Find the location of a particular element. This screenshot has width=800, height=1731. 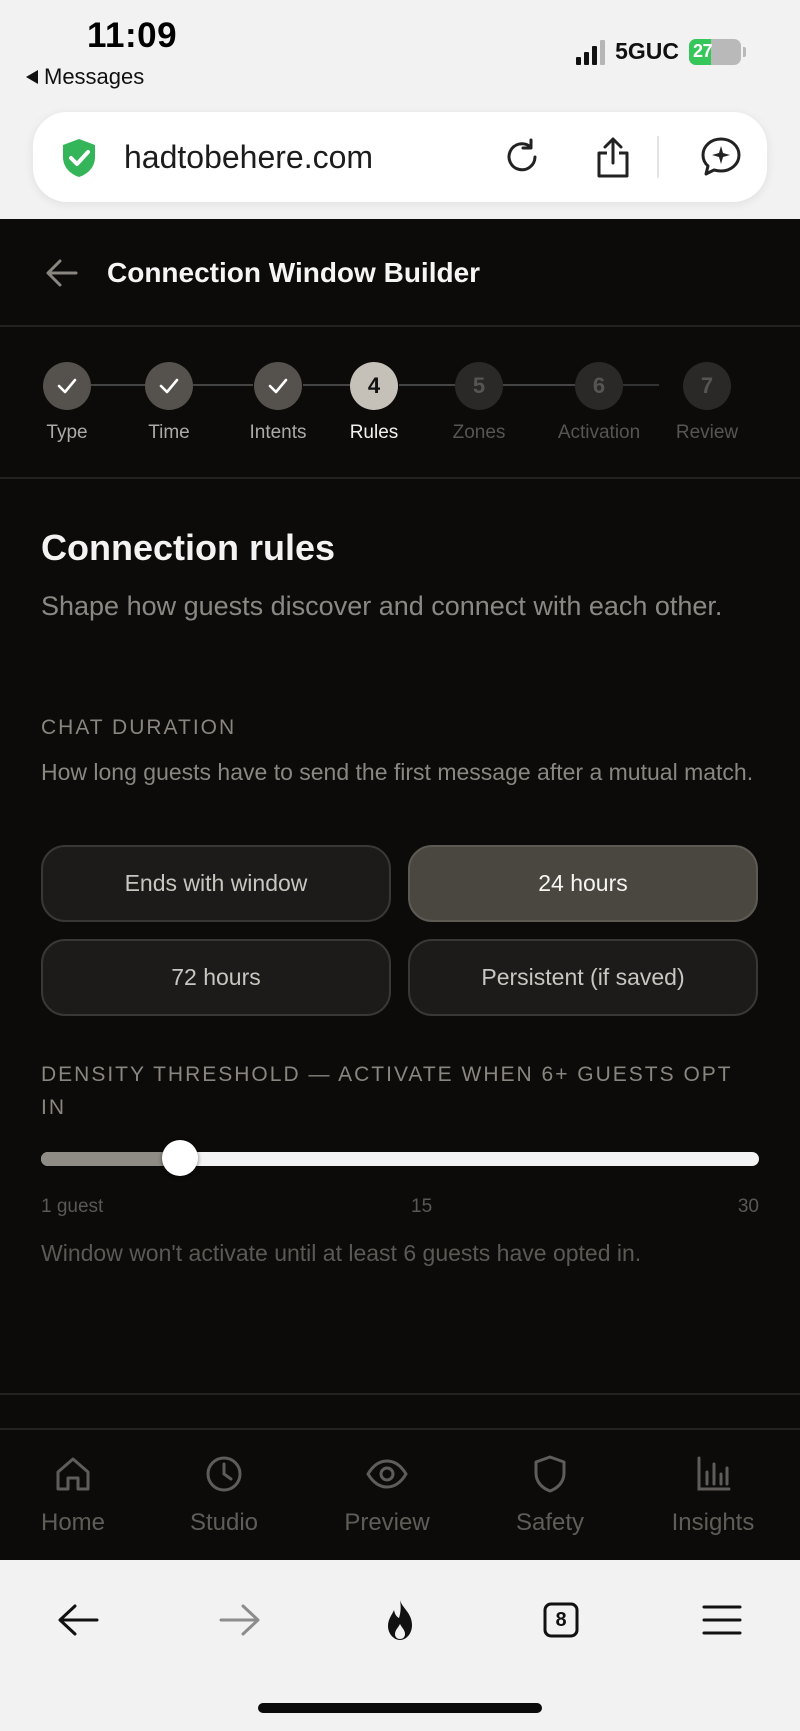

network-type: 5GUC is located at coordinates (647, 51).